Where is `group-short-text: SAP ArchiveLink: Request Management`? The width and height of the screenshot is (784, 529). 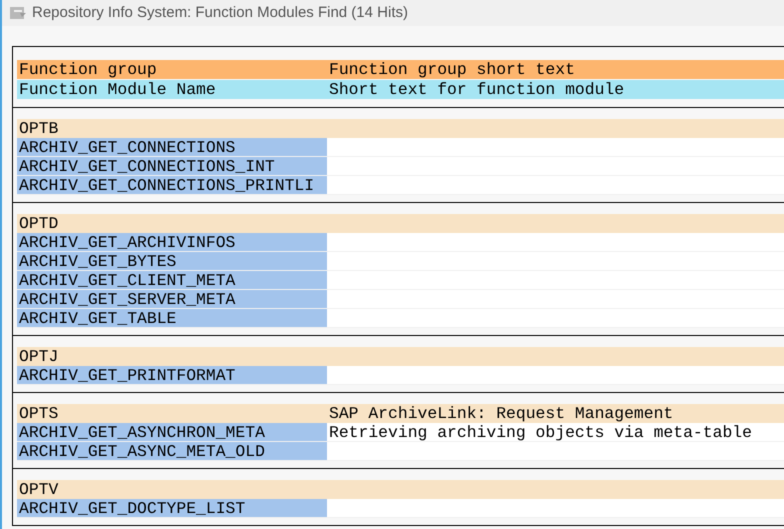
group-short-text: SAP ArchiveLink: Request Management is located at coordinates (501, 413).